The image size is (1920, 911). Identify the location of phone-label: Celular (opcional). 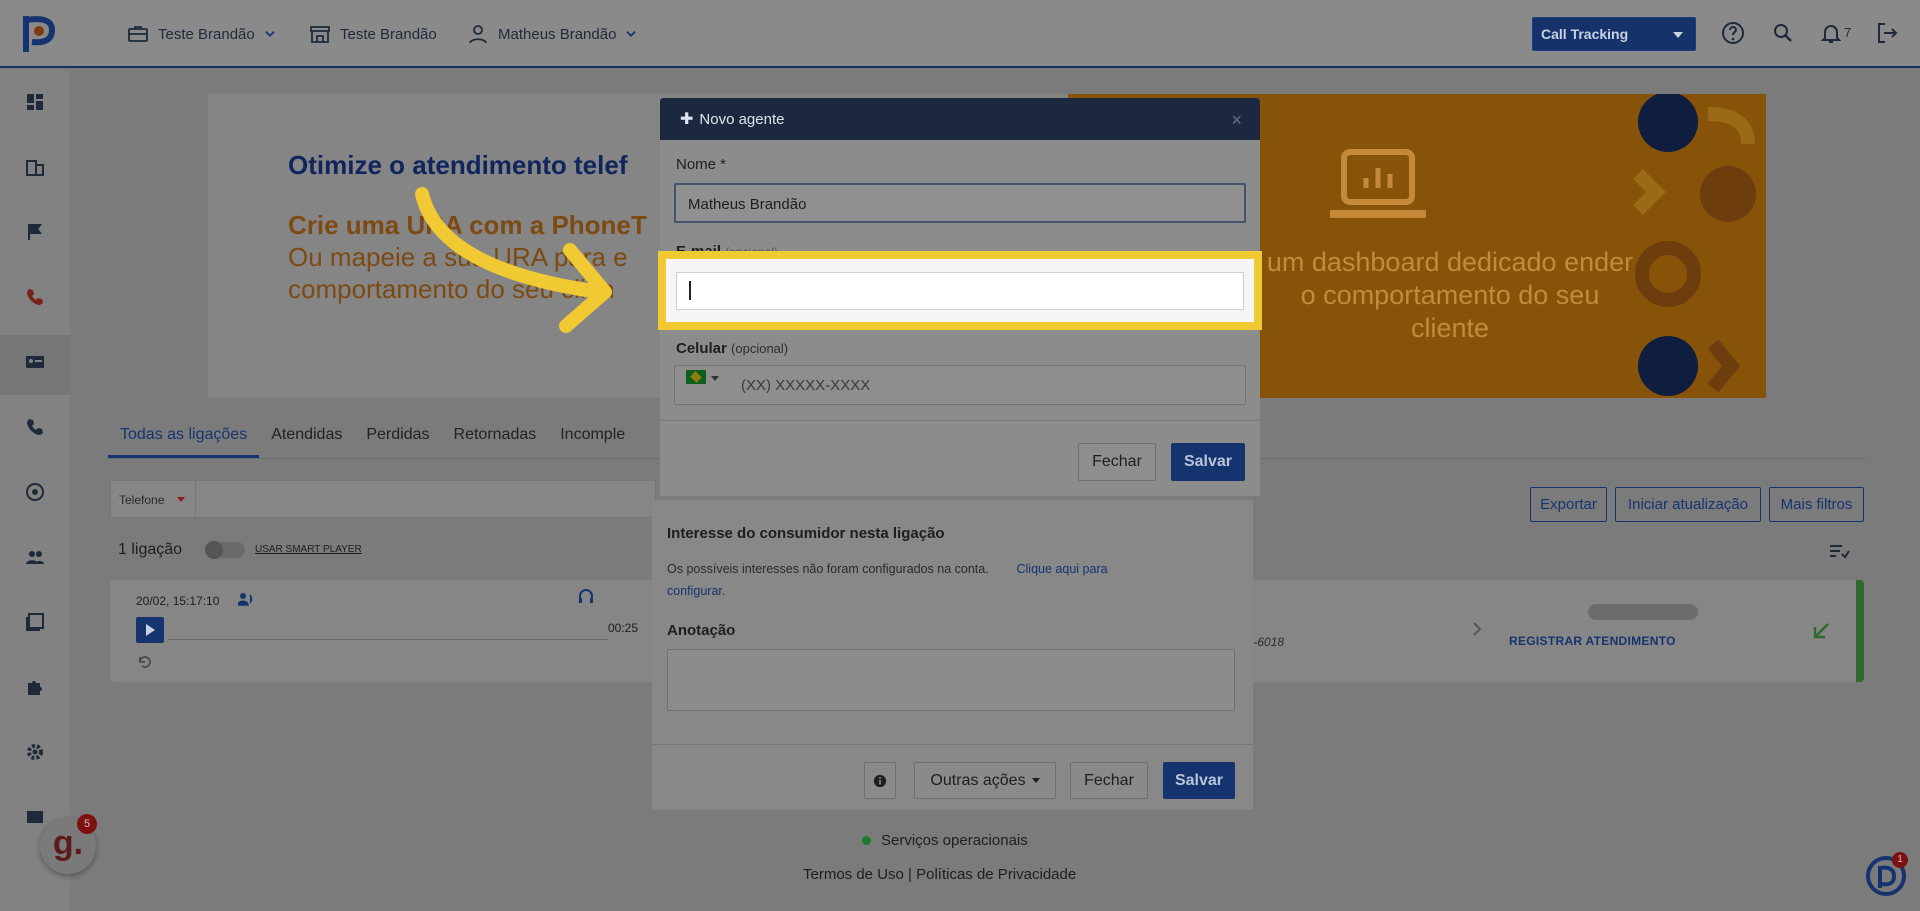
(732, 348).